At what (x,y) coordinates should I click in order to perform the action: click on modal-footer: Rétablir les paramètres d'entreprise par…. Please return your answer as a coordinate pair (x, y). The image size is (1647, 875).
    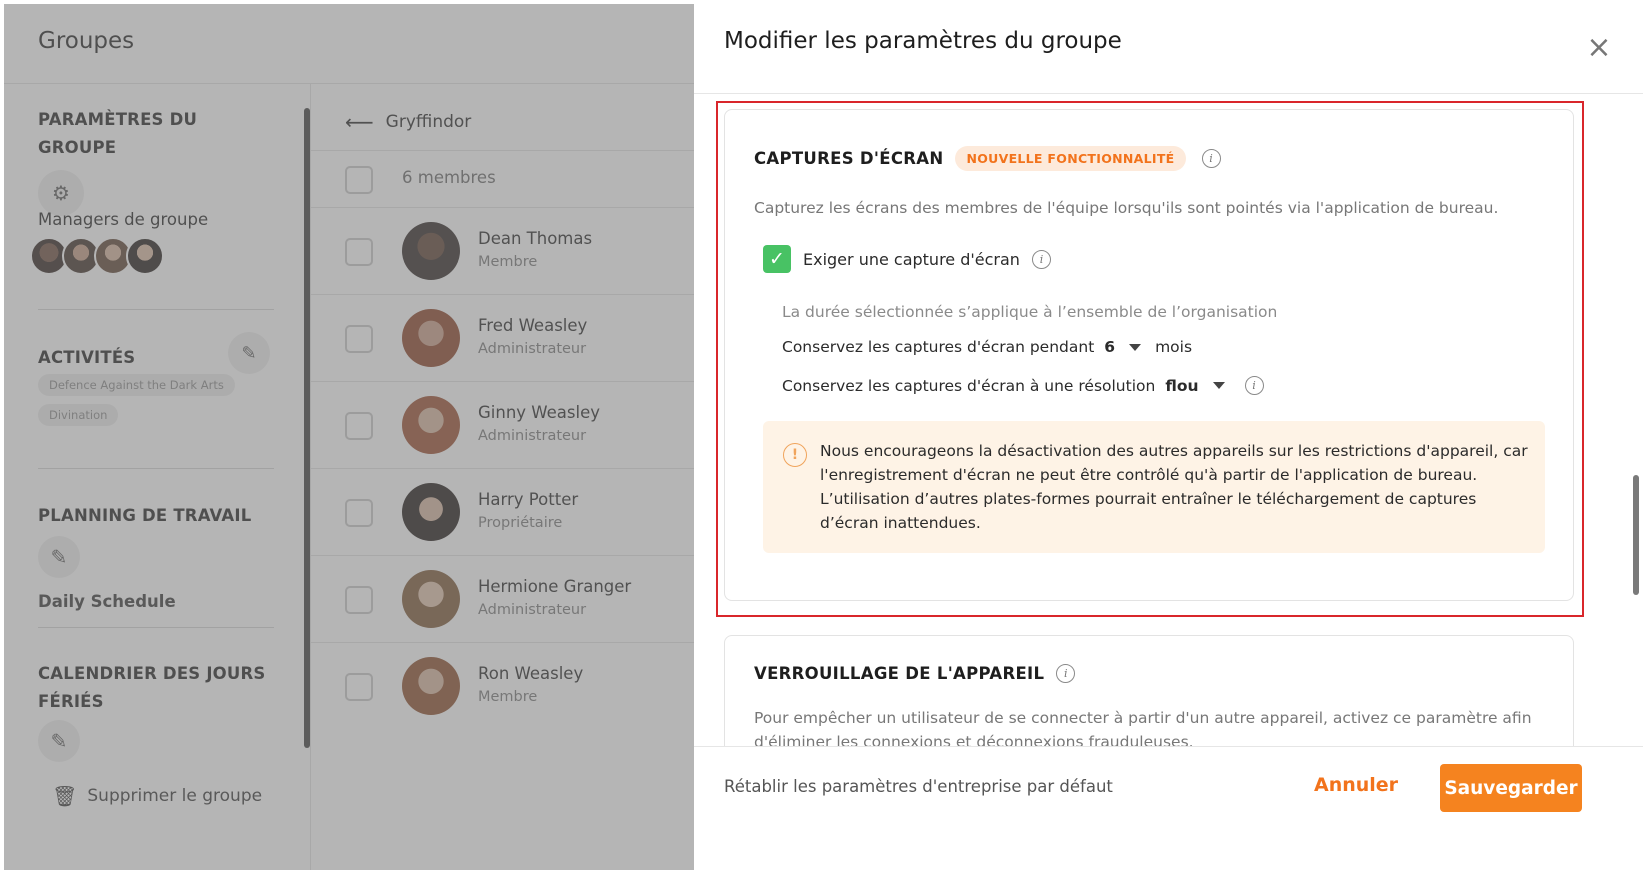
    Looking at the image, I should click on (1168, 808).